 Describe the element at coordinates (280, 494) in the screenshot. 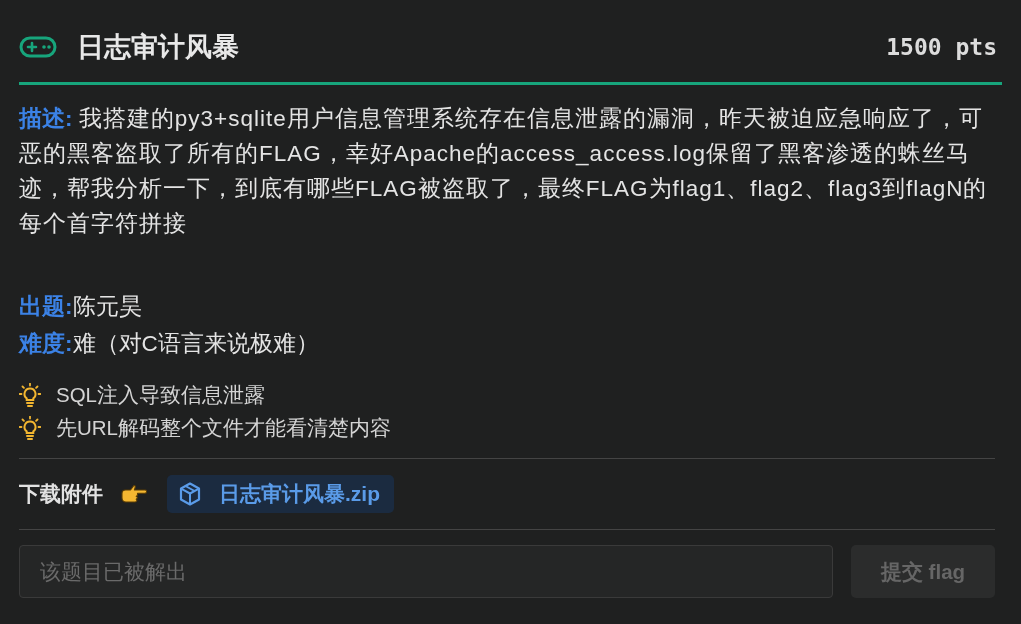

I see `download-file-button: 日志审计风暴.zip` at that location.